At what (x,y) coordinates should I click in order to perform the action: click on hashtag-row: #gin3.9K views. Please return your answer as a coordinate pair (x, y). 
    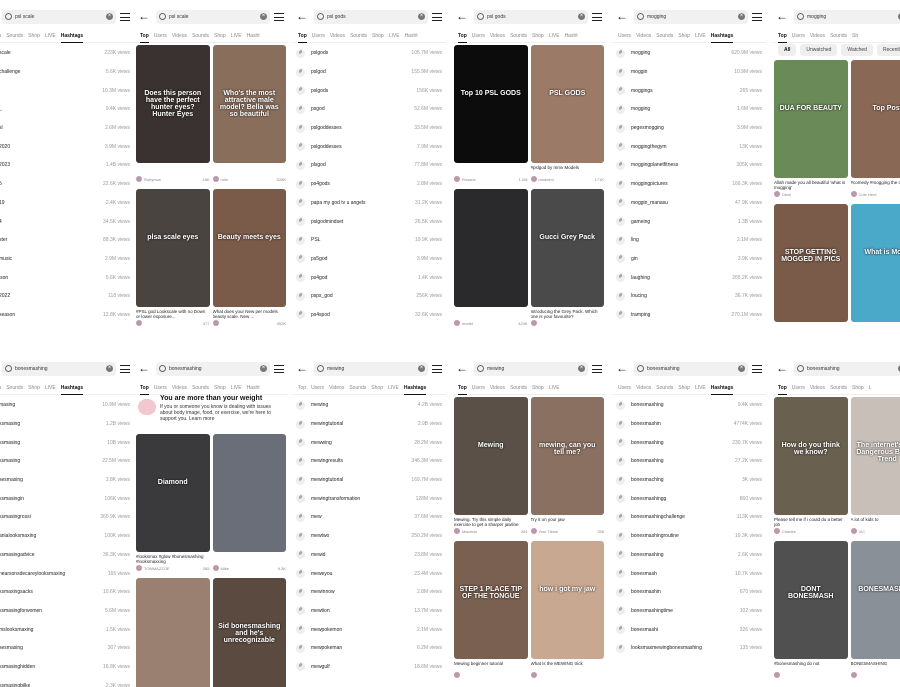
    Looking at the image, I should click on (689, 259).